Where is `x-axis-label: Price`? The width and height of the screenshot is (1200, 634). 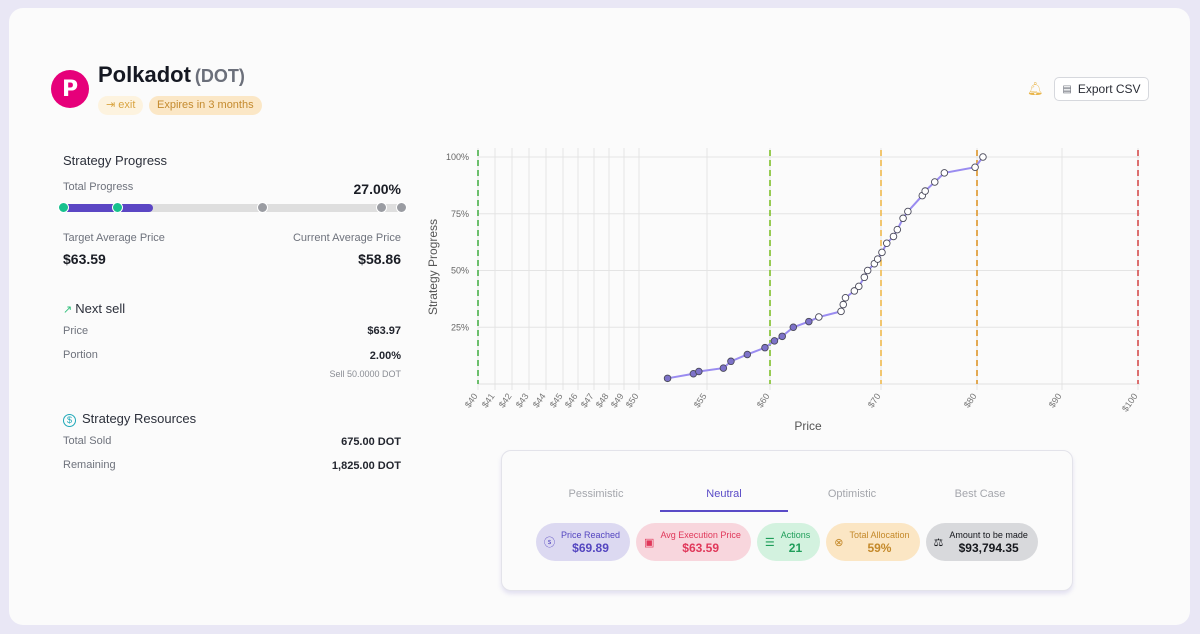 x-axis-label: Price is located at coordinates (808, 426).